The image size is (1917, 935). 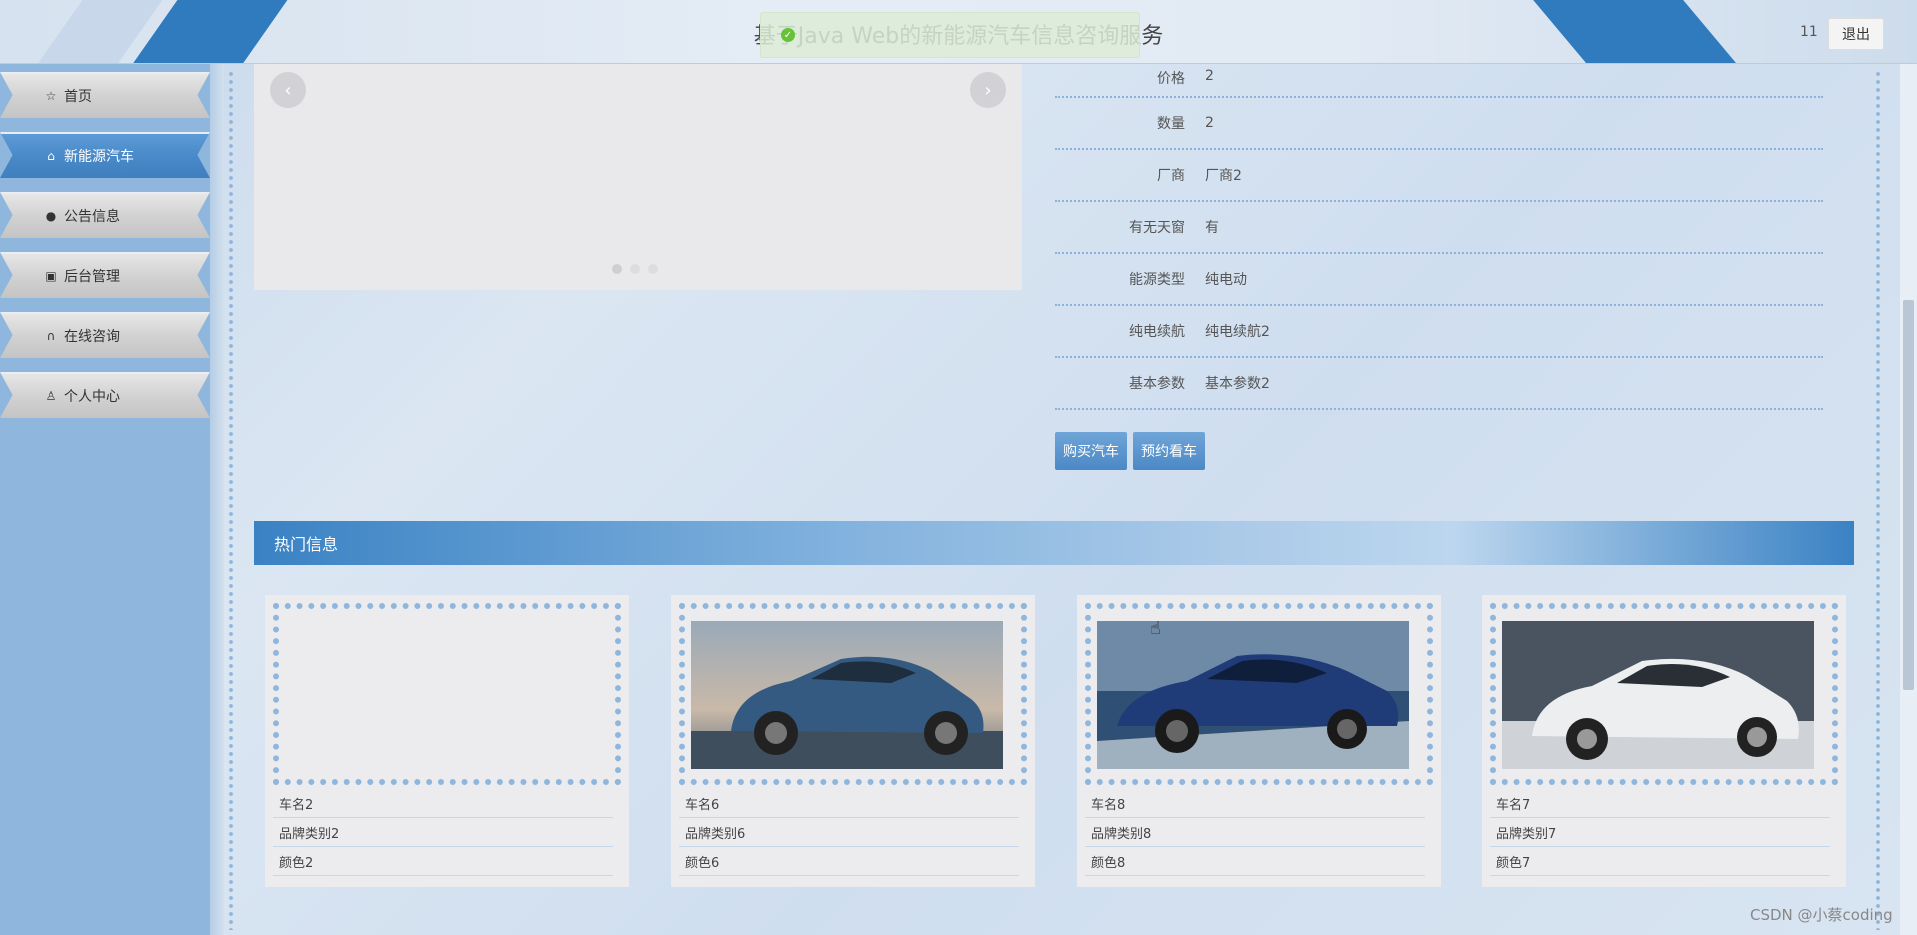 I want to click on sidebar-item-label: 个人中心, so click(x=92, y=397).